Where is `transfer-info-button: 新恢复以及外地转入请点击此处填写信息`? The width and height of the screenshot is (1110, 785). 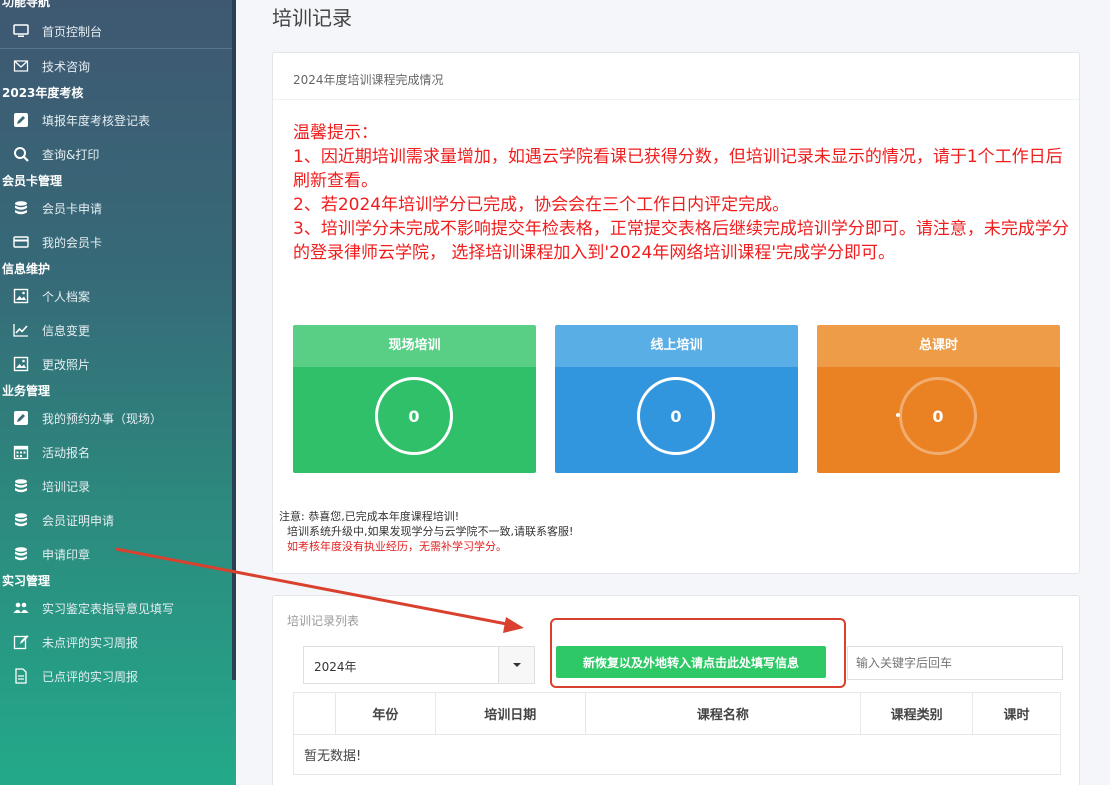
transfer-info-button: 新恢复以及外地转入请点击此处填写信息 is located at coordinates (691, 662).